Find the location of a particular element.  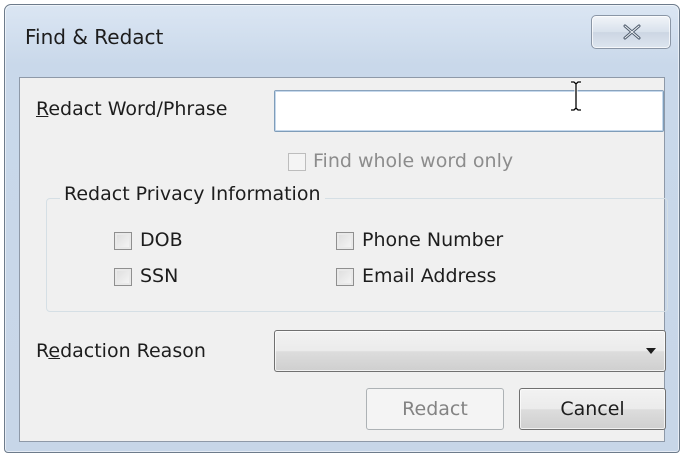

redaction-reason-label: Redaction Reason is located at coordinates (121, 351).